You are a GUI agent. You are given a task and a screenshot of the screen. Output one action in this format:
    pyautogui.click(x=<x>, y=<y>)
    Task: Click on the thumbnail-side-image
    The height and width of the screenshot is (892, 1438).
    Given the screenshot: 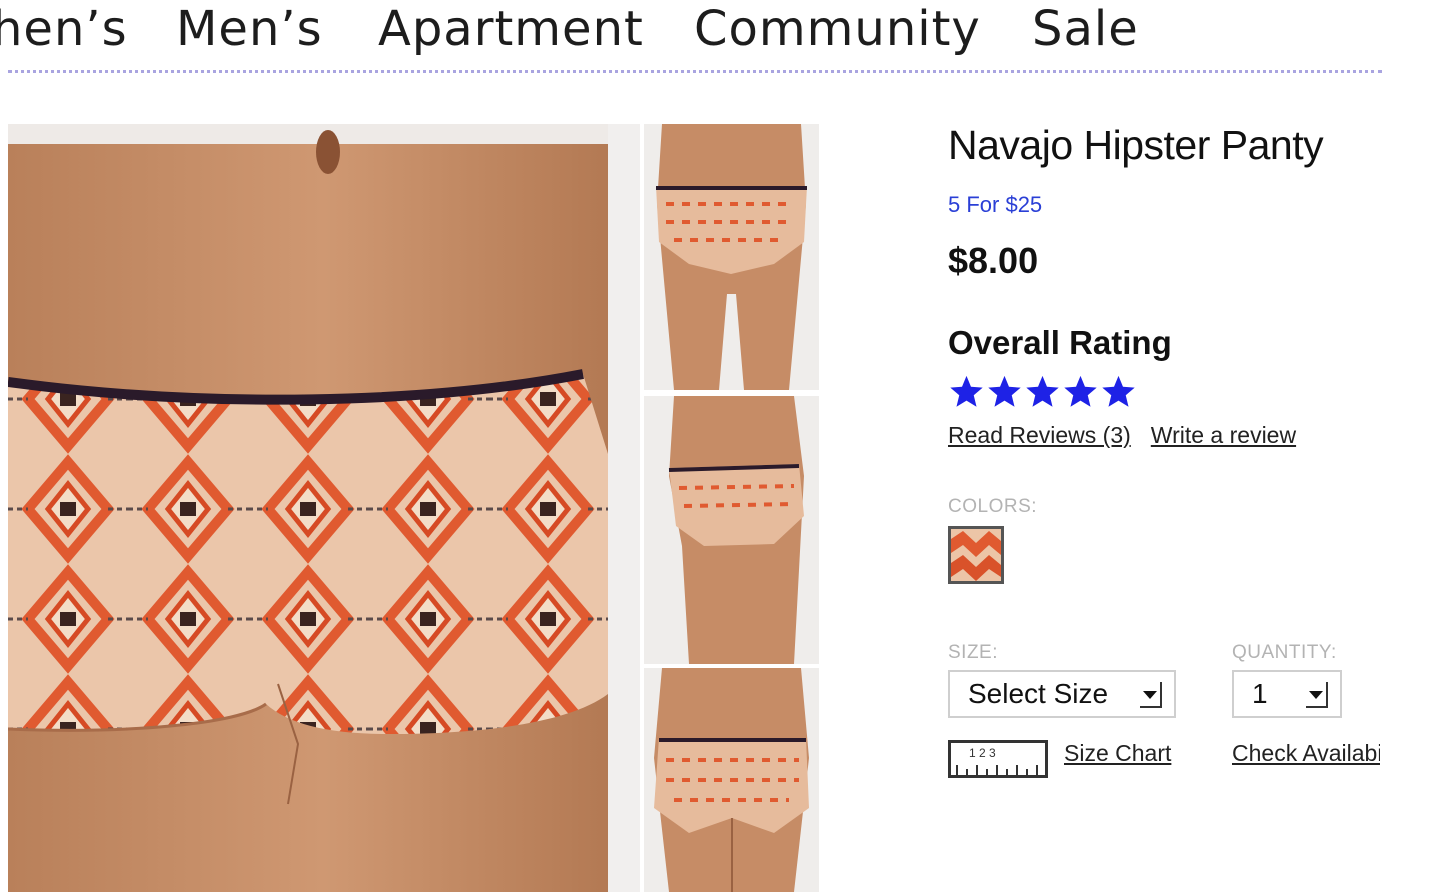 What is the action you would take?
    pyautogui.click(x=731, y=530)
    